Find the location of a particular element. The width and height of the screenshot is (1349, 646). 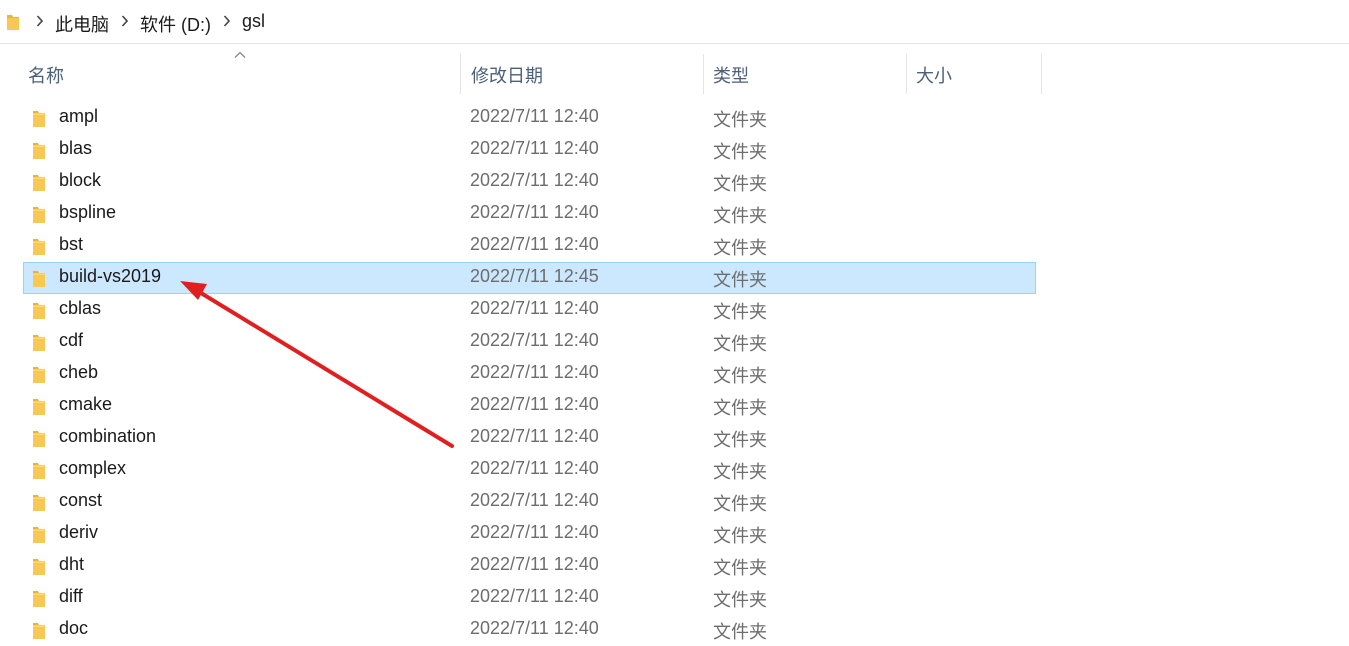

breadcrumb-gsl: gsl is located at coordinates (253, 21).